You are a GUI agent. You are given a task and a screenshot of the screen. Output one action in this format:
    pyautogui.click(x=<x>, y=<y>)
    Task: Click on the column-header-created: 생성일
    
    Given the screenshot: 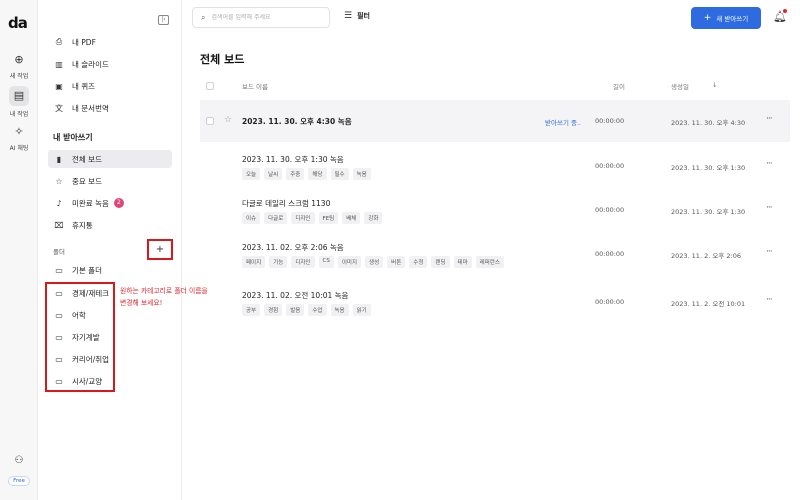 What is the action you would take?
    pyautogui.click(x=680, y=86)
    